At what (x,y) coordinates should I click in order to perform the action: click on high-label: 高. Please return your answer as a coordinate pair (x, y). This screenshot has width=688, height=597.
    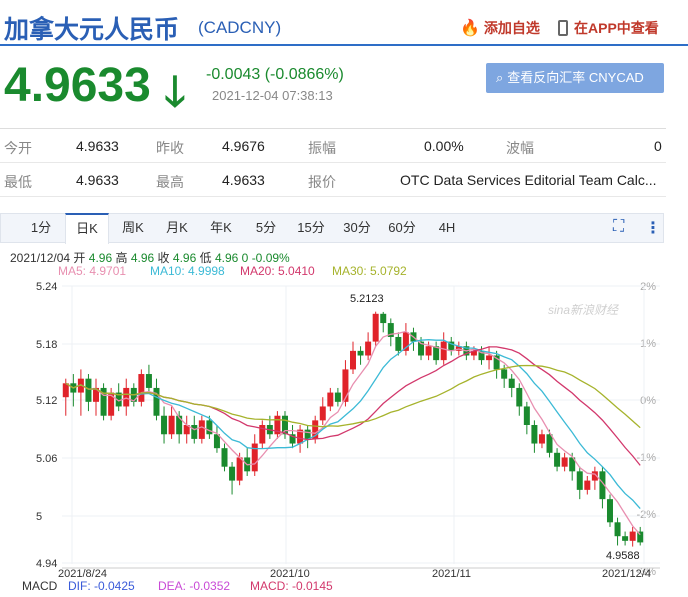
    Looking at the image, I should click on (121, 258).